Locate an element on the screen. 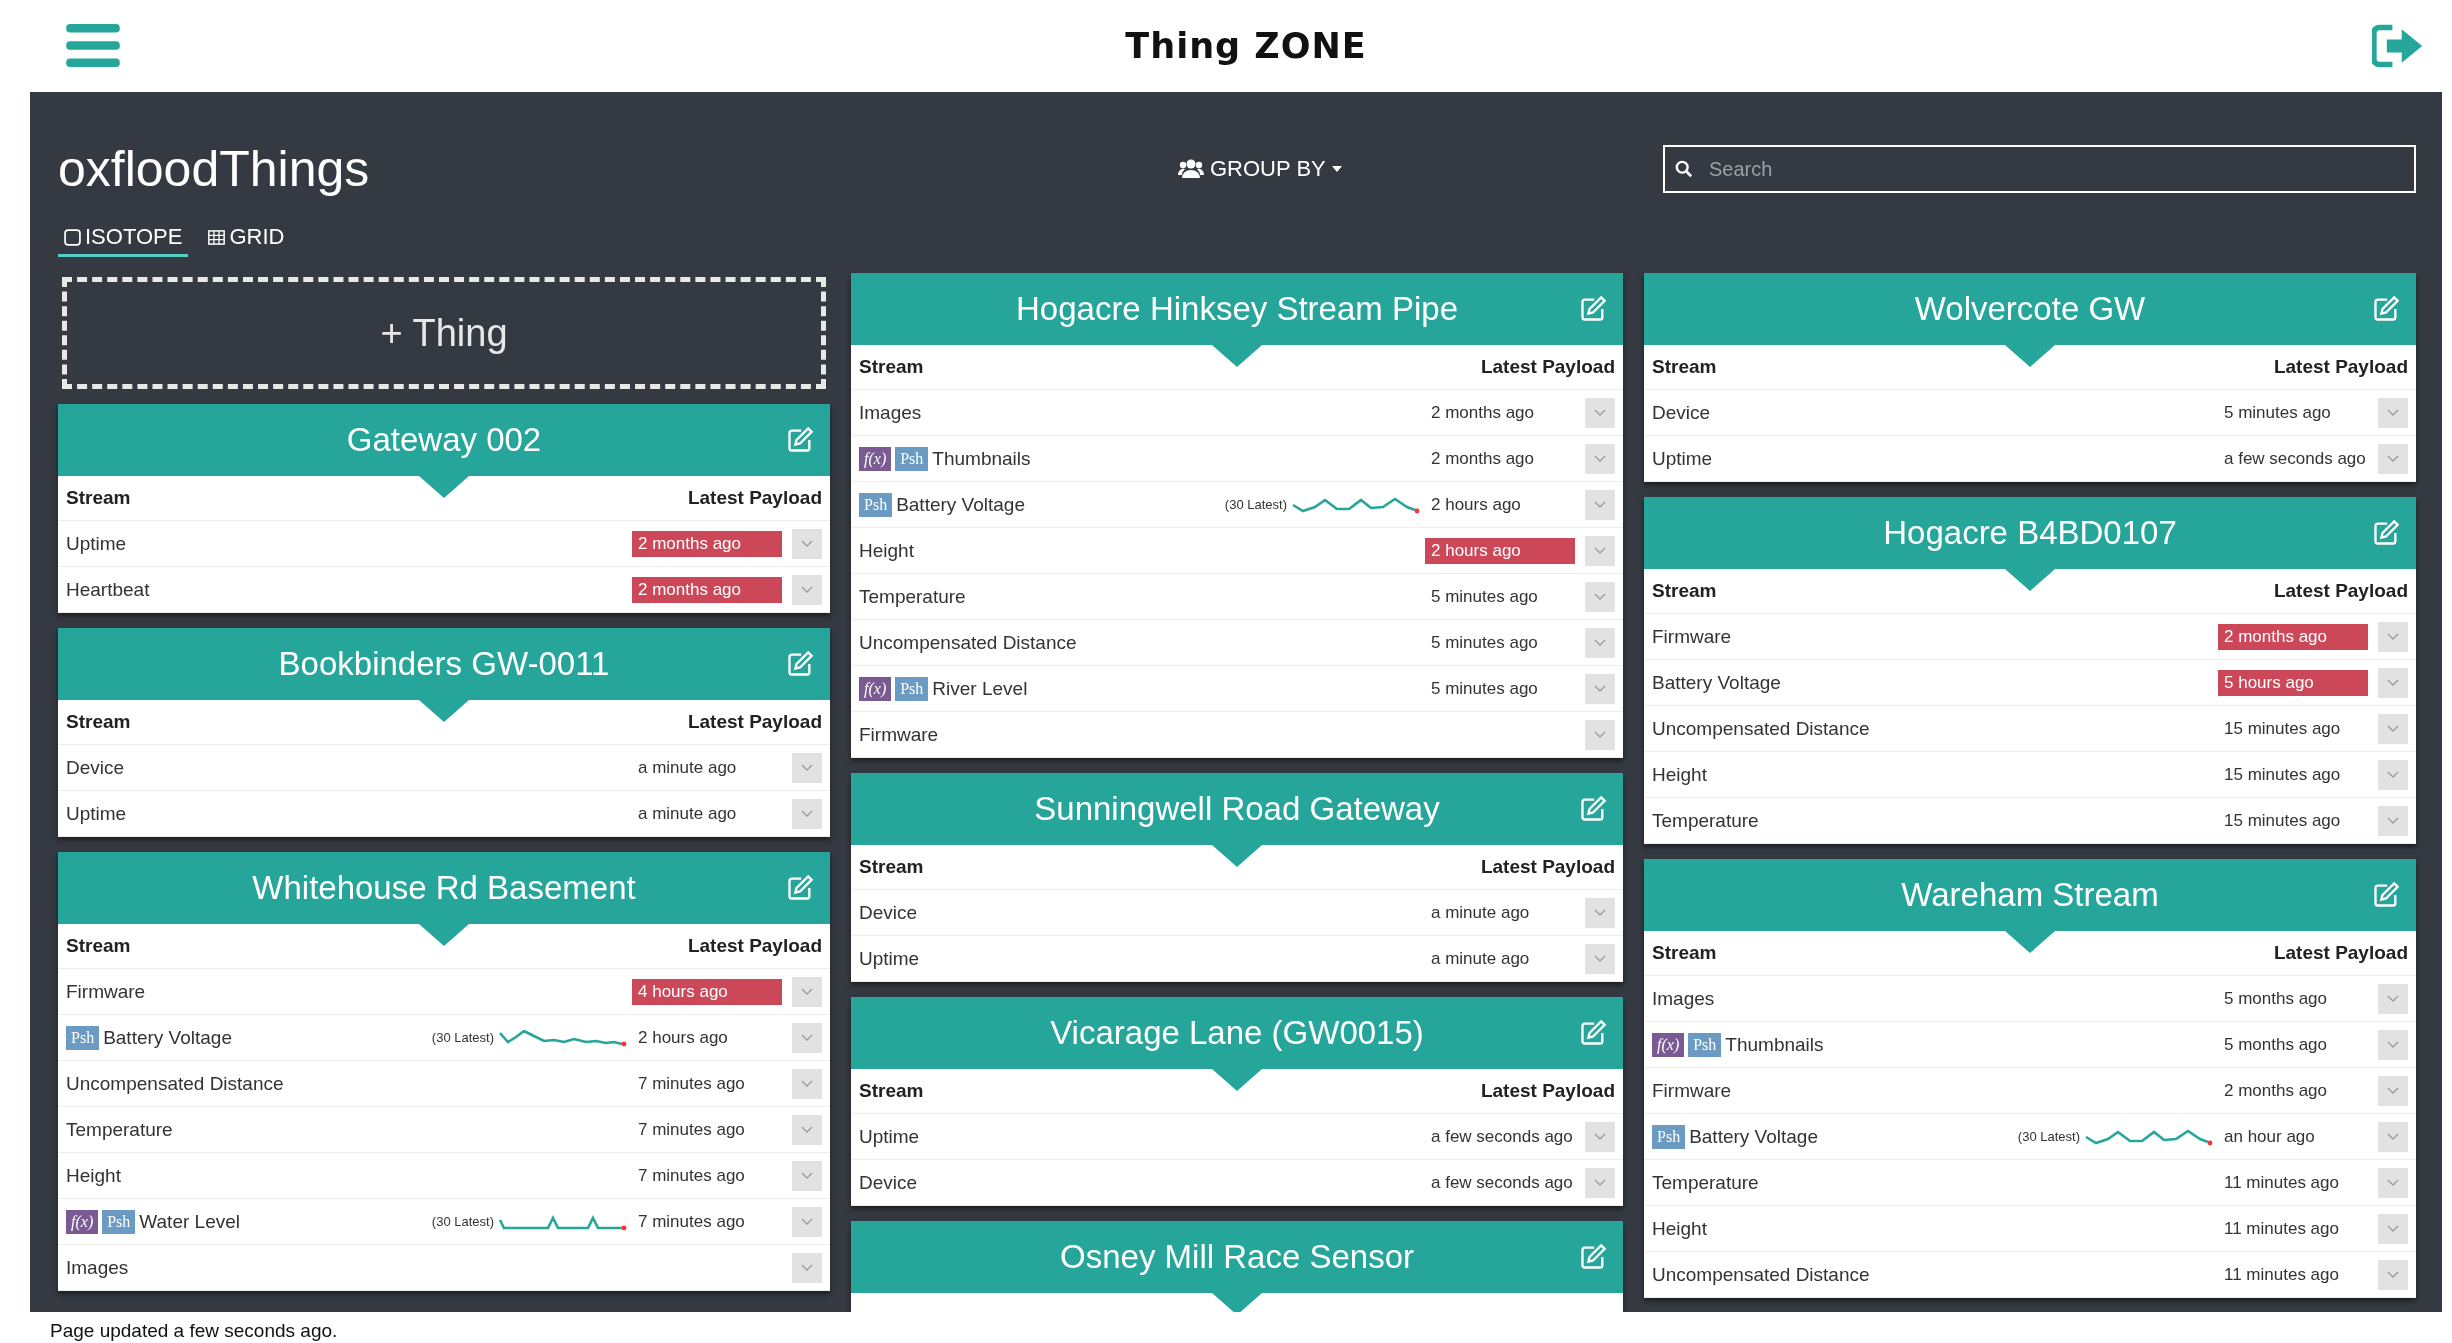 This screenshot has width=2452, height=1343. stream-name: Height is located at coordinates (1679, 774).